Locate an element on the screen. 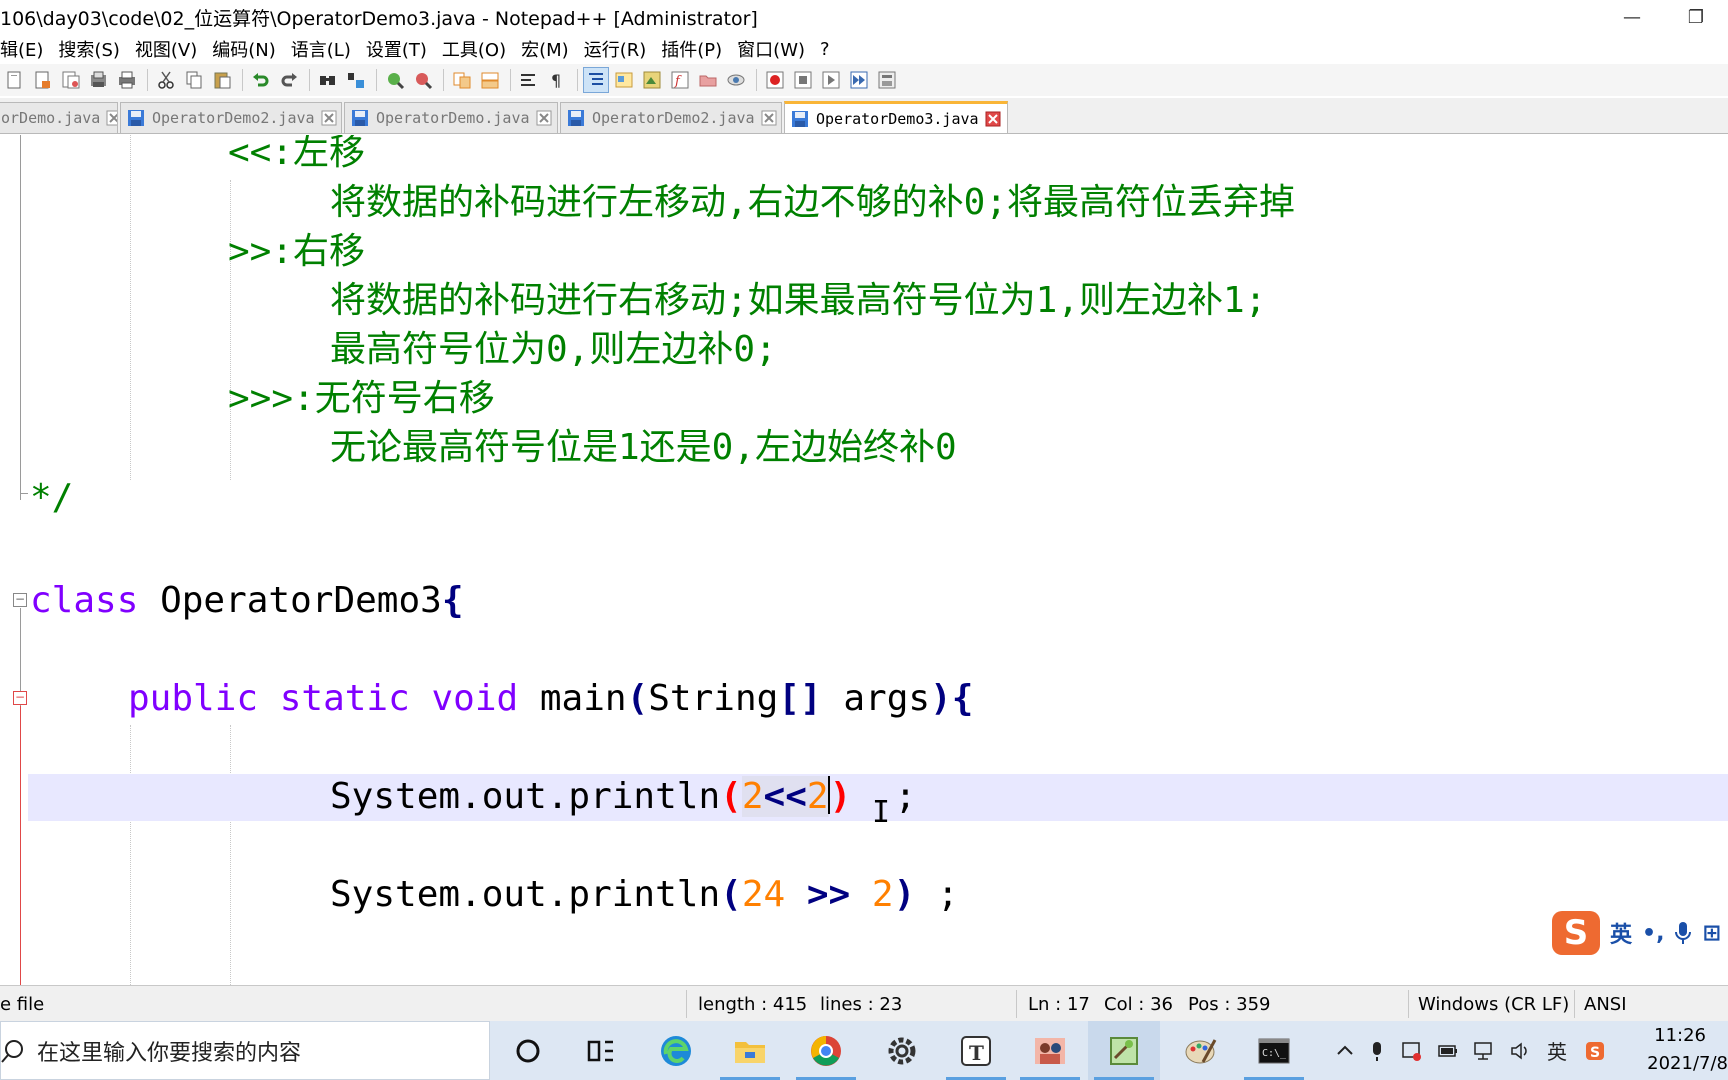 The image size is (1728, 1080). show-all-chars-icon: ¶ is located at coordinates (557, 80).